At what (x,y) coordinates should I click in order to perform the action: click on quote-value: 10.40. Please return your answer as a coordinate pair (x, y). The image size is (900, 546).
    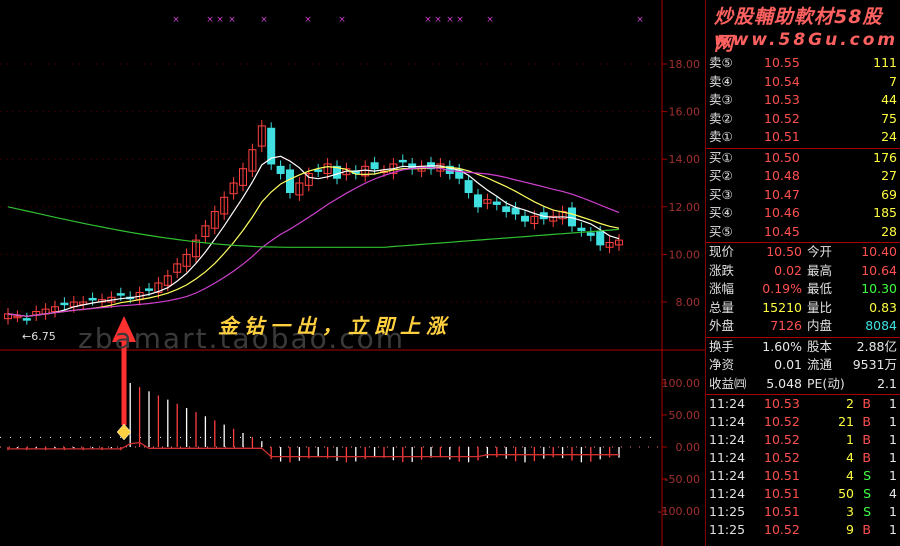
    Looking at the image, I should click on (879, 251).